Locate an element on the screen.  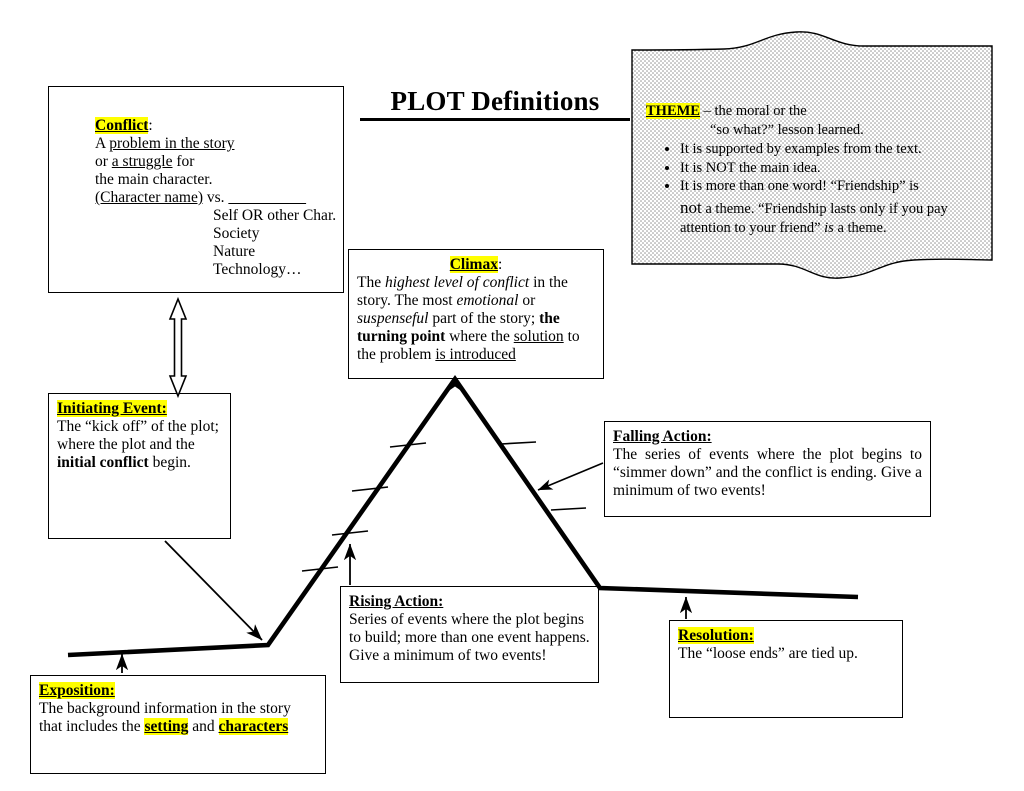
climax-t4: emotional is located at coordinates (487, 300).